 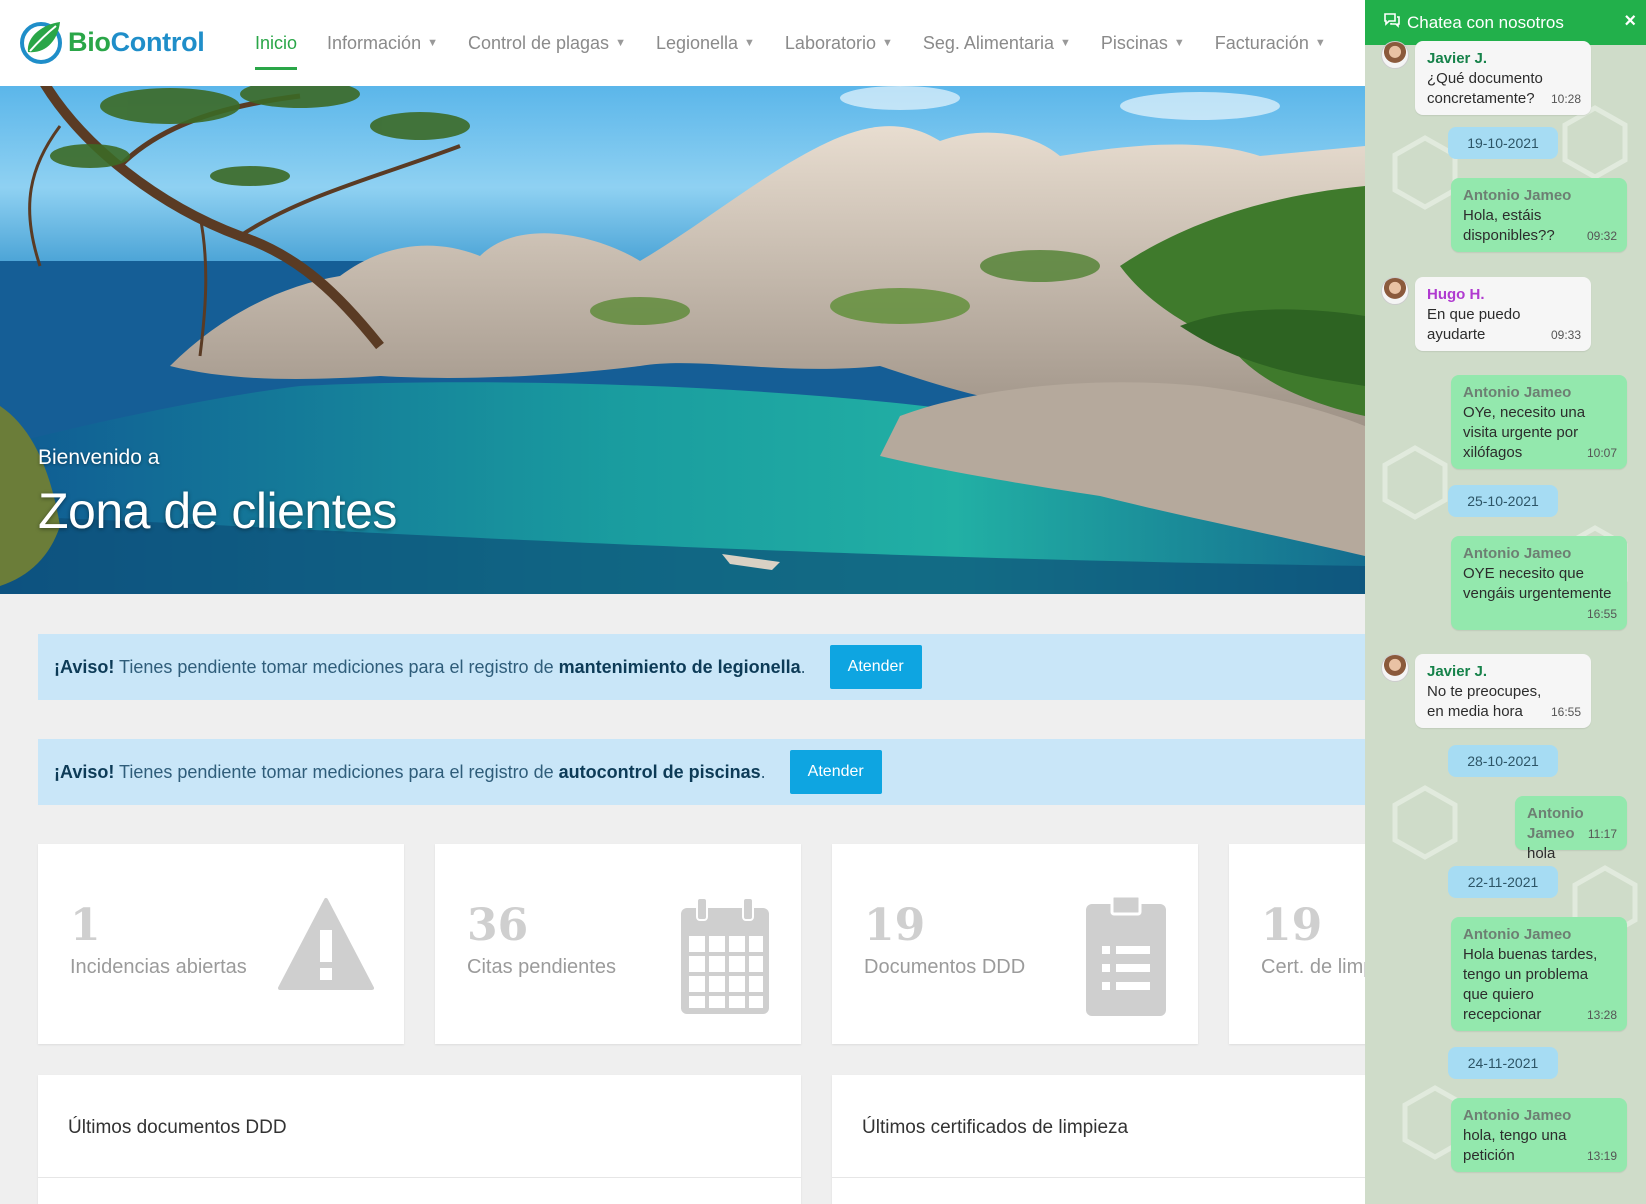 I want to click on message-text: Hola, estáis disponibles??, so click(x=1509, y=225).